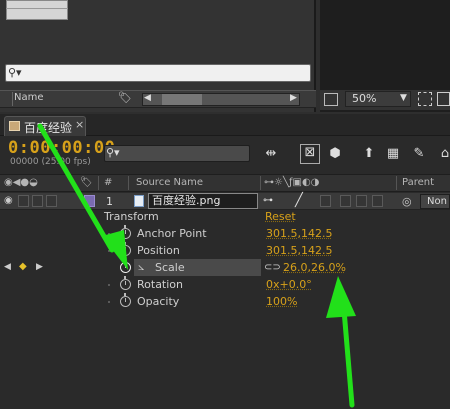 The image size is (450, 409). Describe the element at coordinates (425, 99) in the screenshot. I see `region-of-interest-icon` at that location.